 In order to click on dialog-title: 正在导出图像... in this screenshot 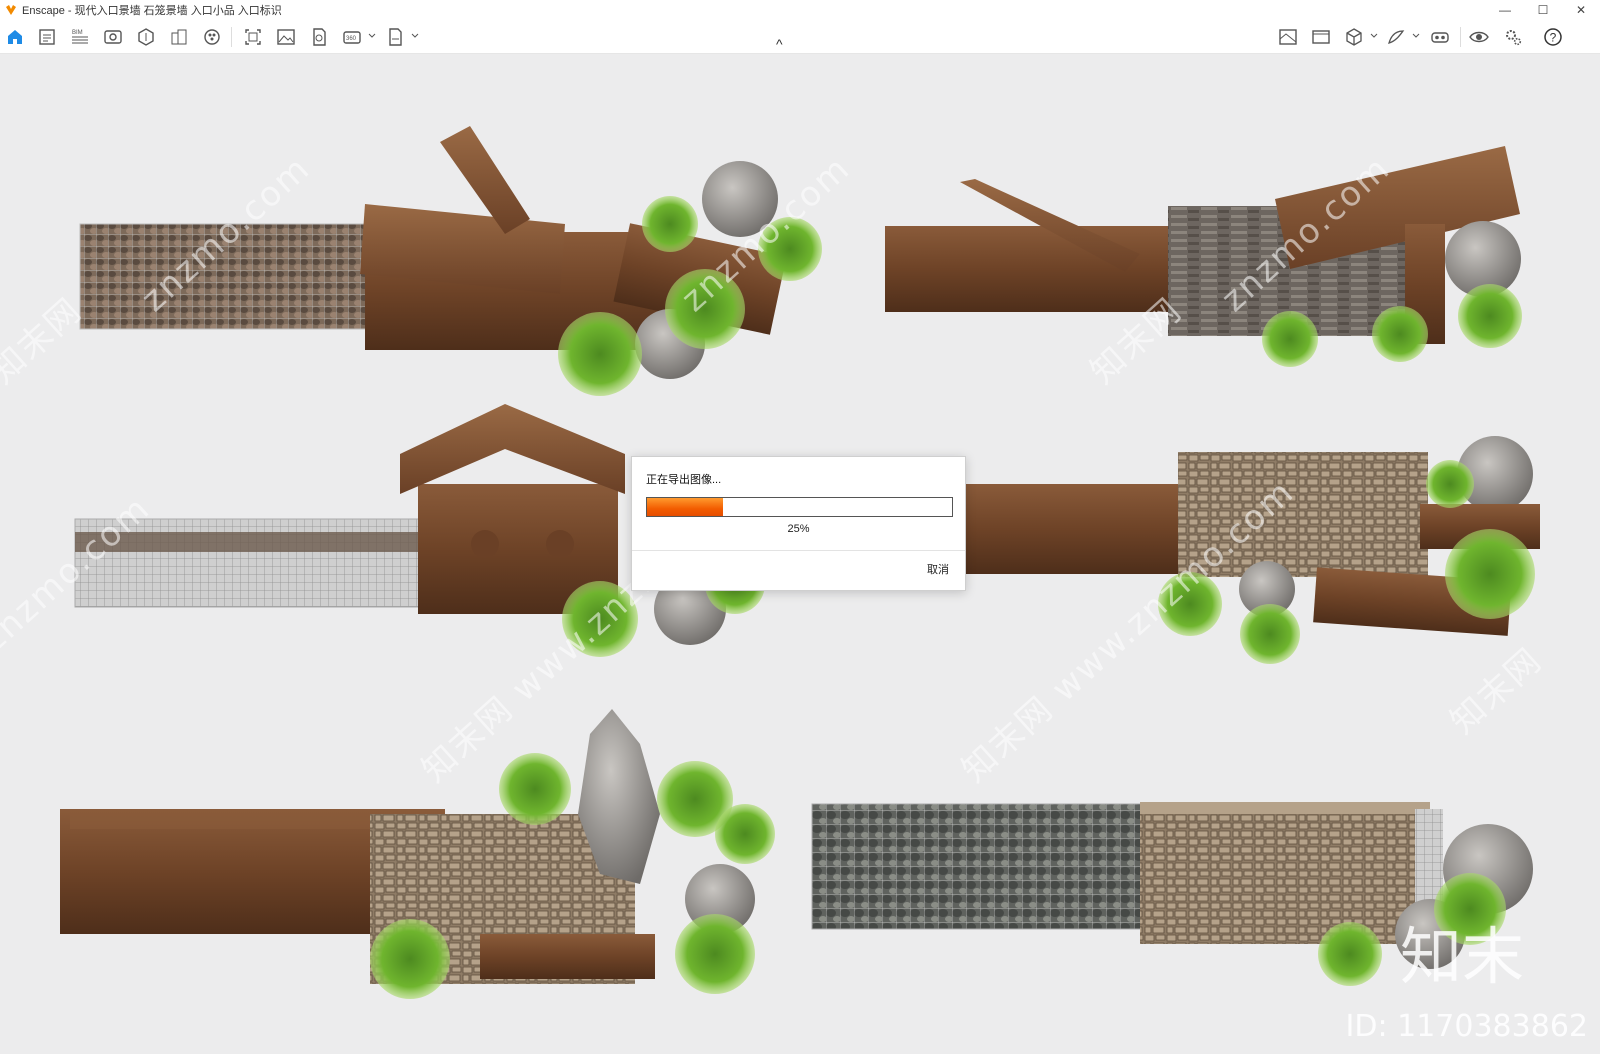, I will do `click(684, 480)`.